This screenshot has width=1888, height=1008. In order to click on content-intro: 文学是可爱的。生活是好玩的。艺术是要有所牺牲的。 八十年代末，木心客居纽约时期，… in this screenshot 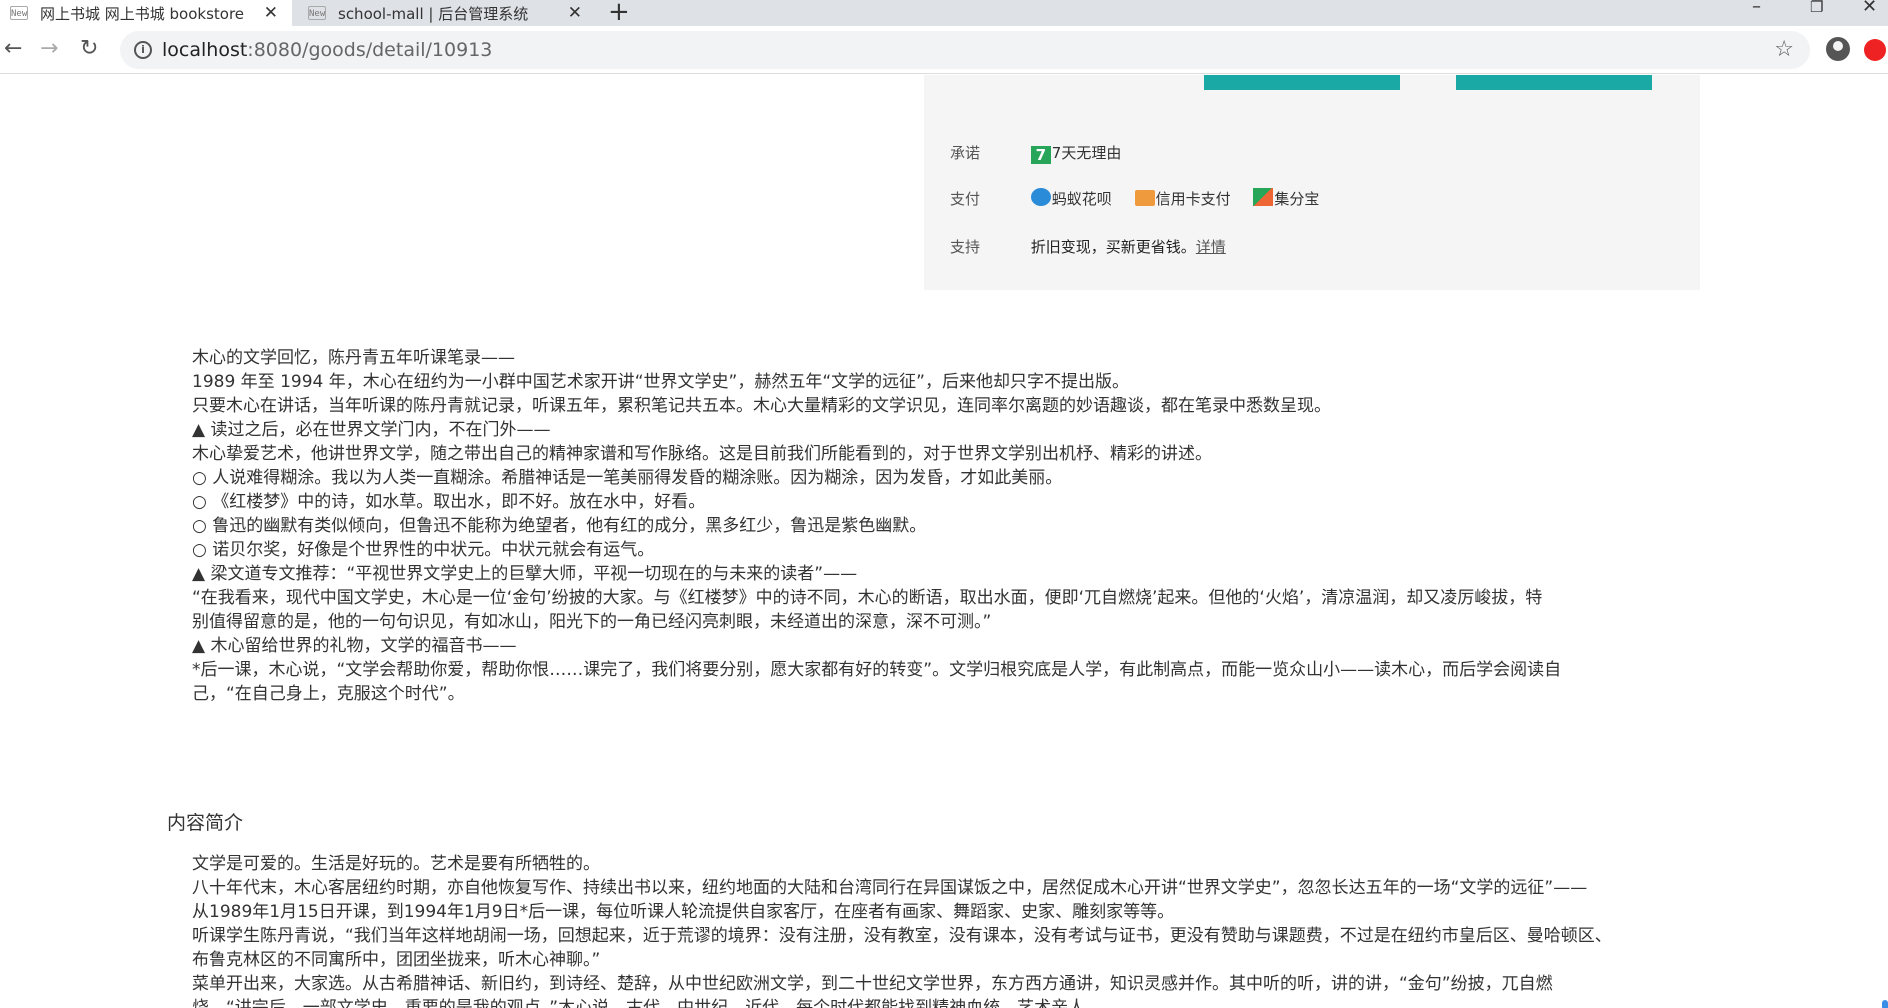, I will do `click(932, 930)`.